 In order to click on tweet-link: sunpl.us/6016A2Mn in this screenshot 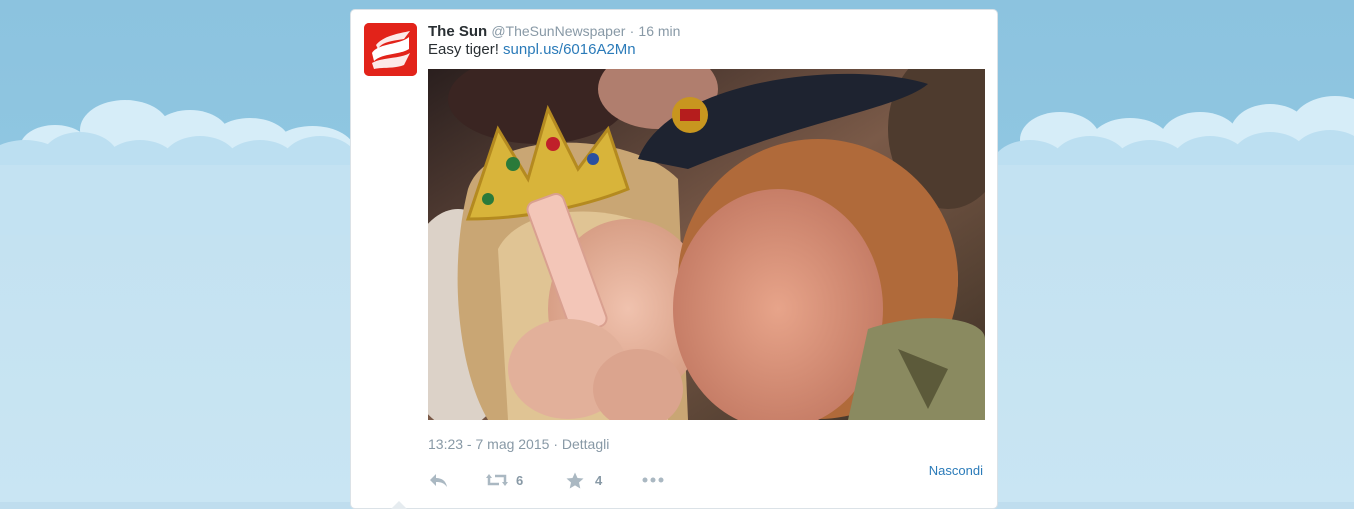, I will do `click(569, 49)`.